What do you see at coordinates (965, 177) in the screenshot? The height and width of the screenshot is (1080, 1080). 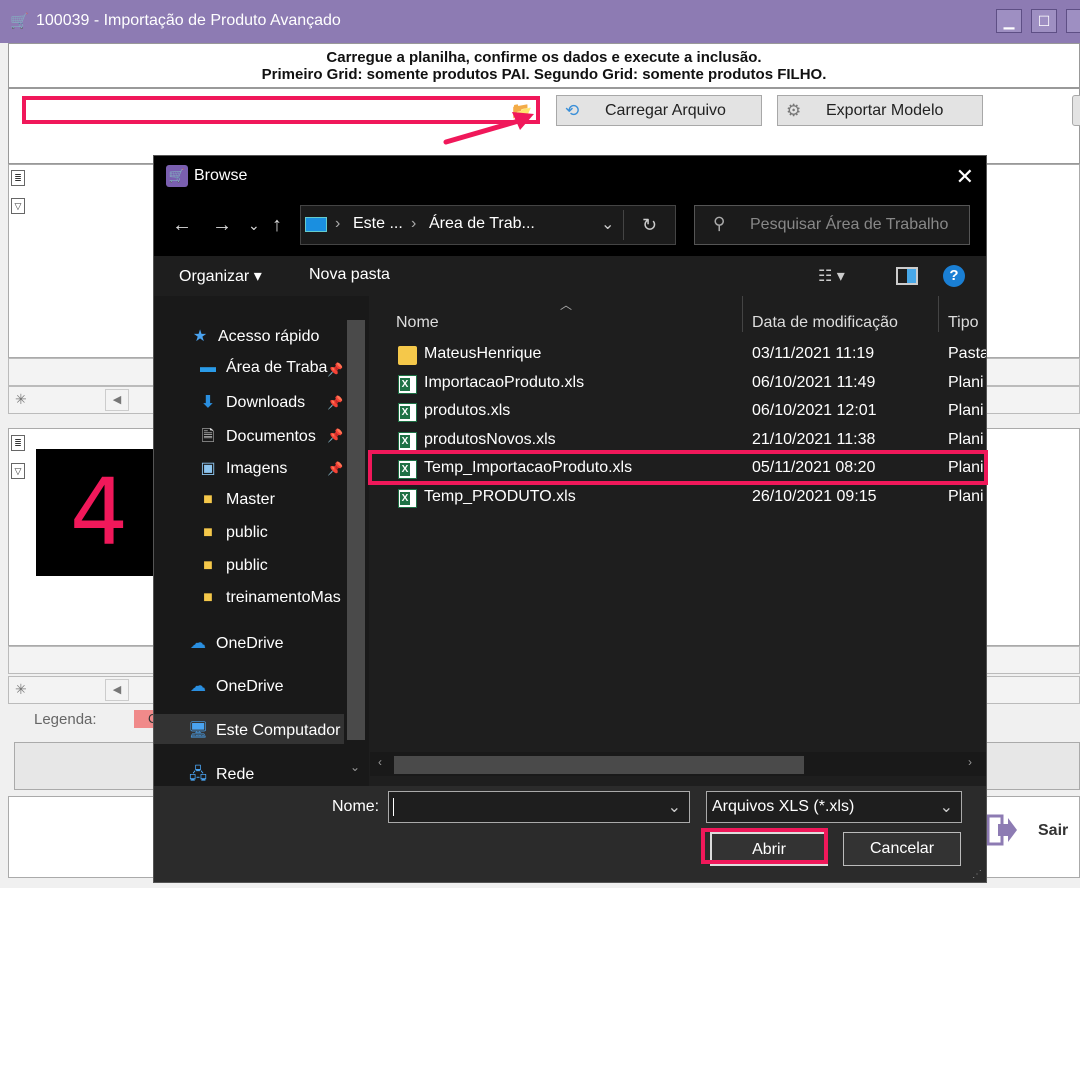 I see `dialog-close-icon: ✕` at bounding box center [965, 177].